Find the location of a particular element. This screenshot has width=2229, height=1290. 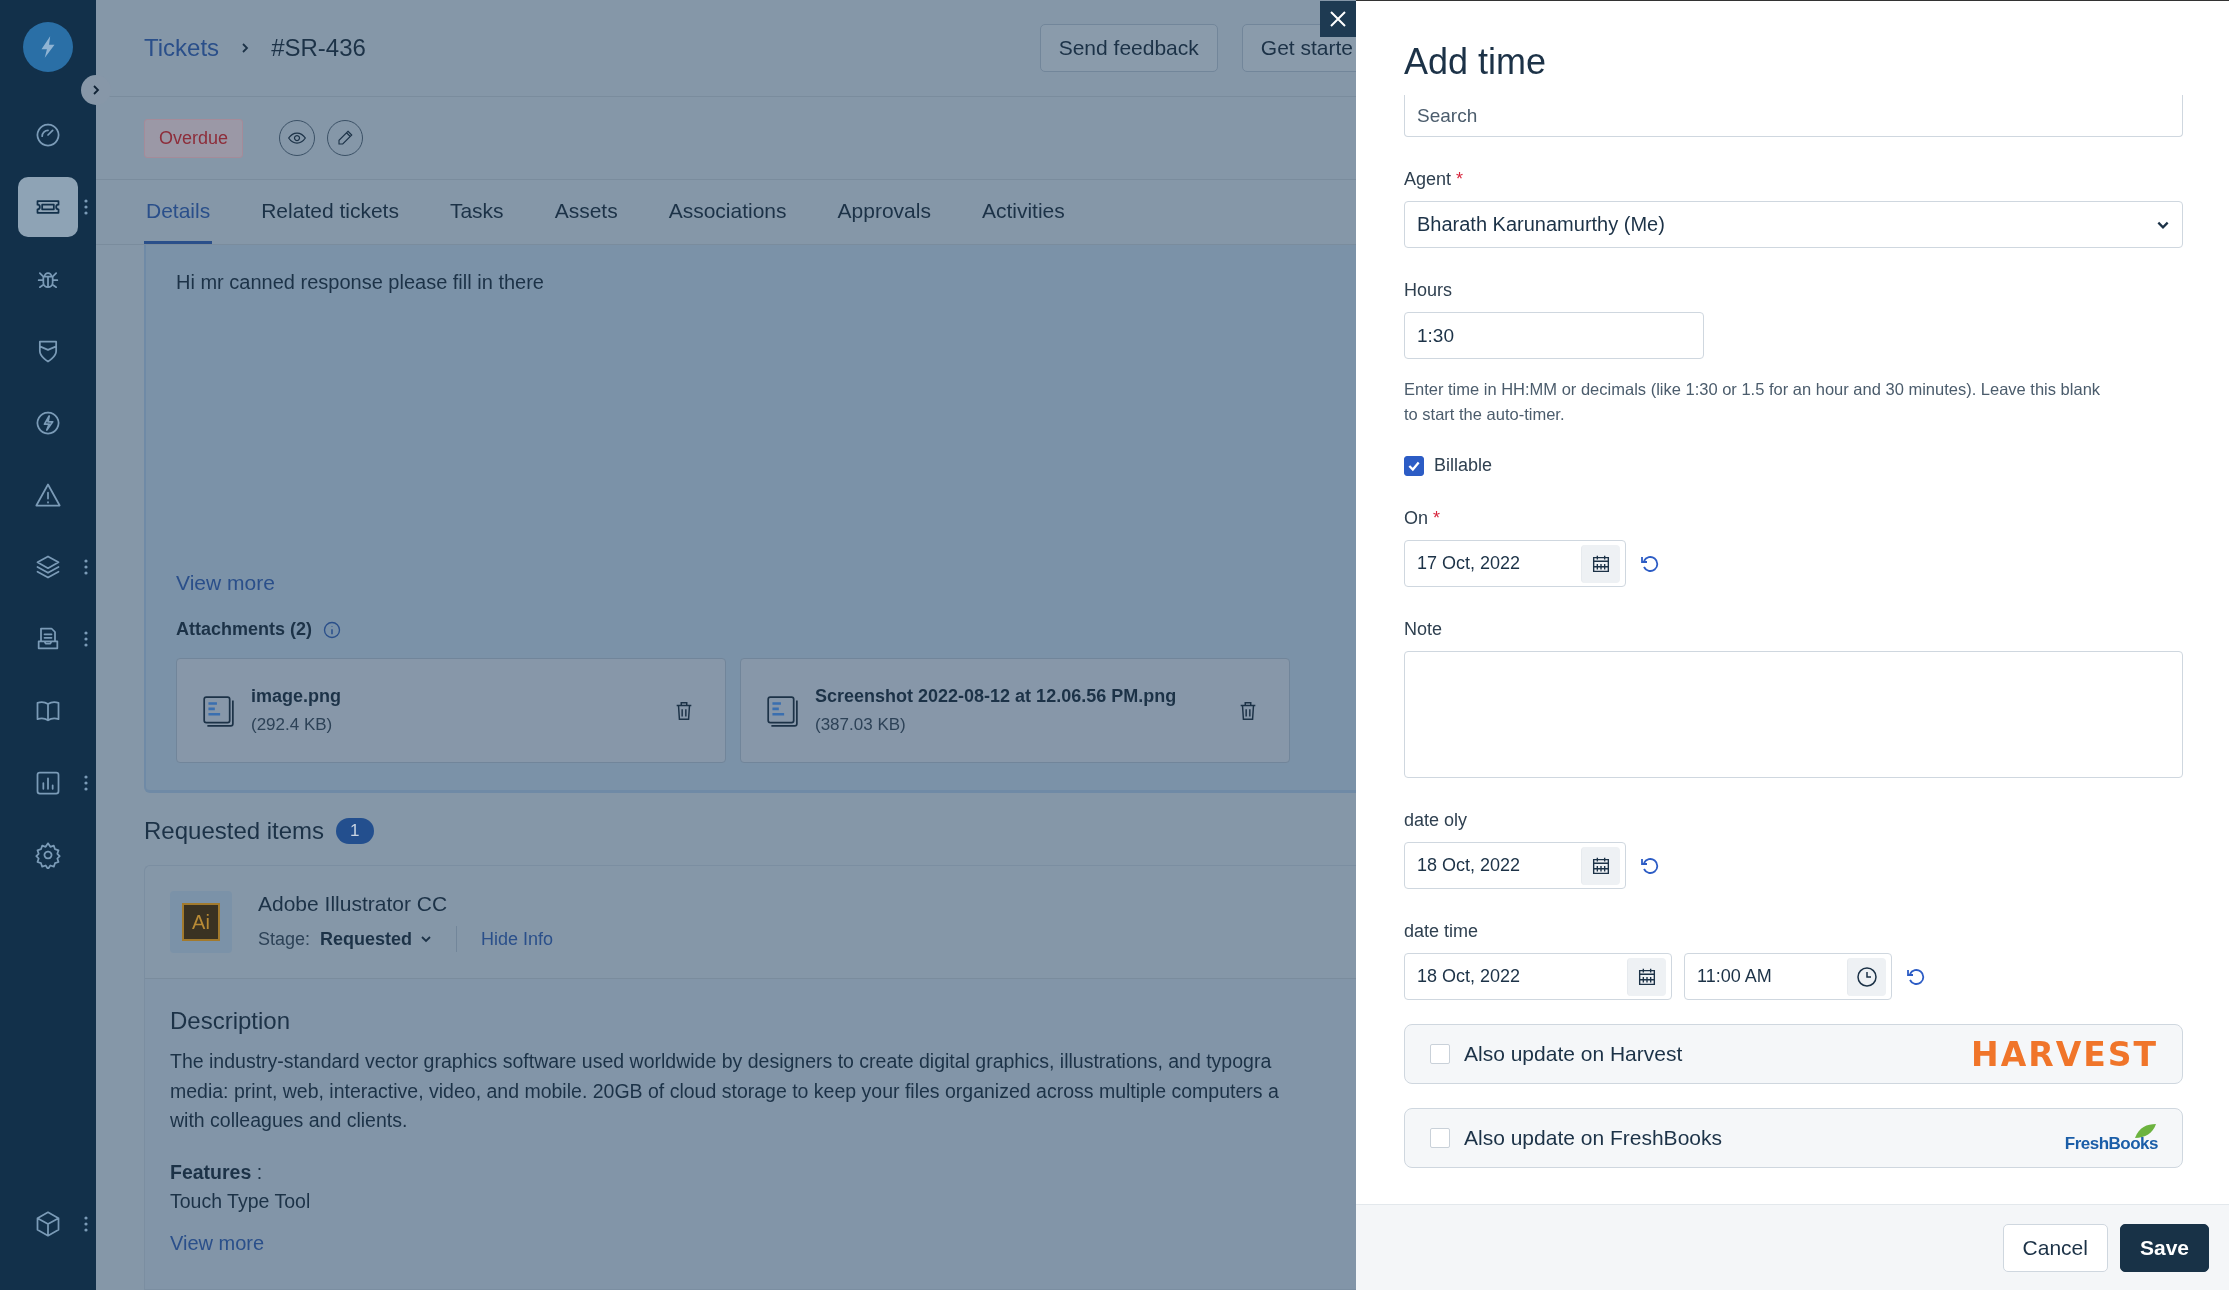

description-title: Description is located at coordinates (231, 1021).